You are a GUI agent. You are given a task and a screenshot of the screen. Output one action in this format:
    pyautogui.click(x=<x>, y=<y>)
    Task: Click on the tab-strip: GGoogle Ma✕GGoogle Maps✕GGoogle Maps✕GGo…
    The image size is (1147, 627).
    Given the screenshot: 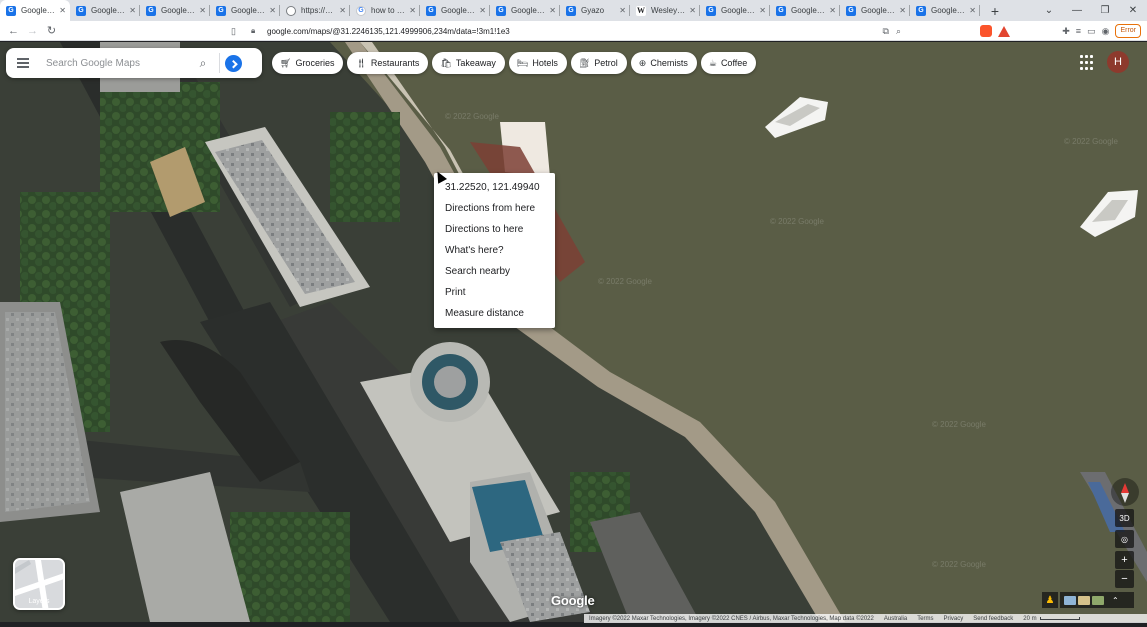 What is the action you would take?
    pyautogui.click(x=573, y=10)
    